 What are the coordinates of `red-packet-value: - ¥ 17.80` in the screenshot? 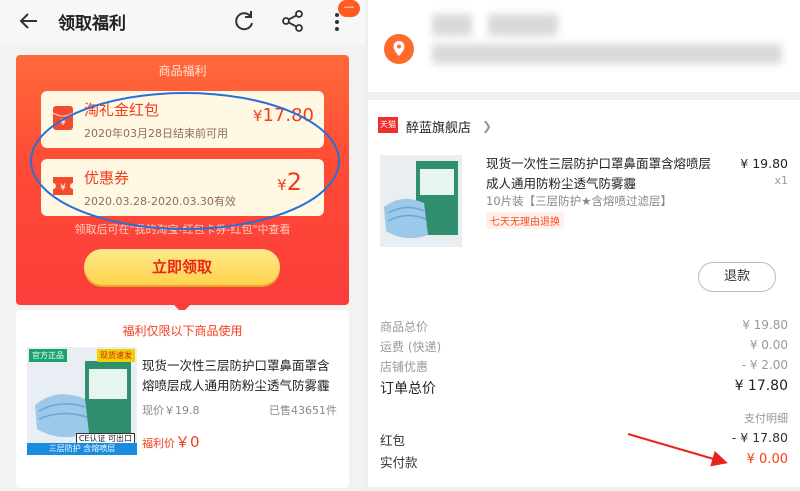 It's located at (759, 437).